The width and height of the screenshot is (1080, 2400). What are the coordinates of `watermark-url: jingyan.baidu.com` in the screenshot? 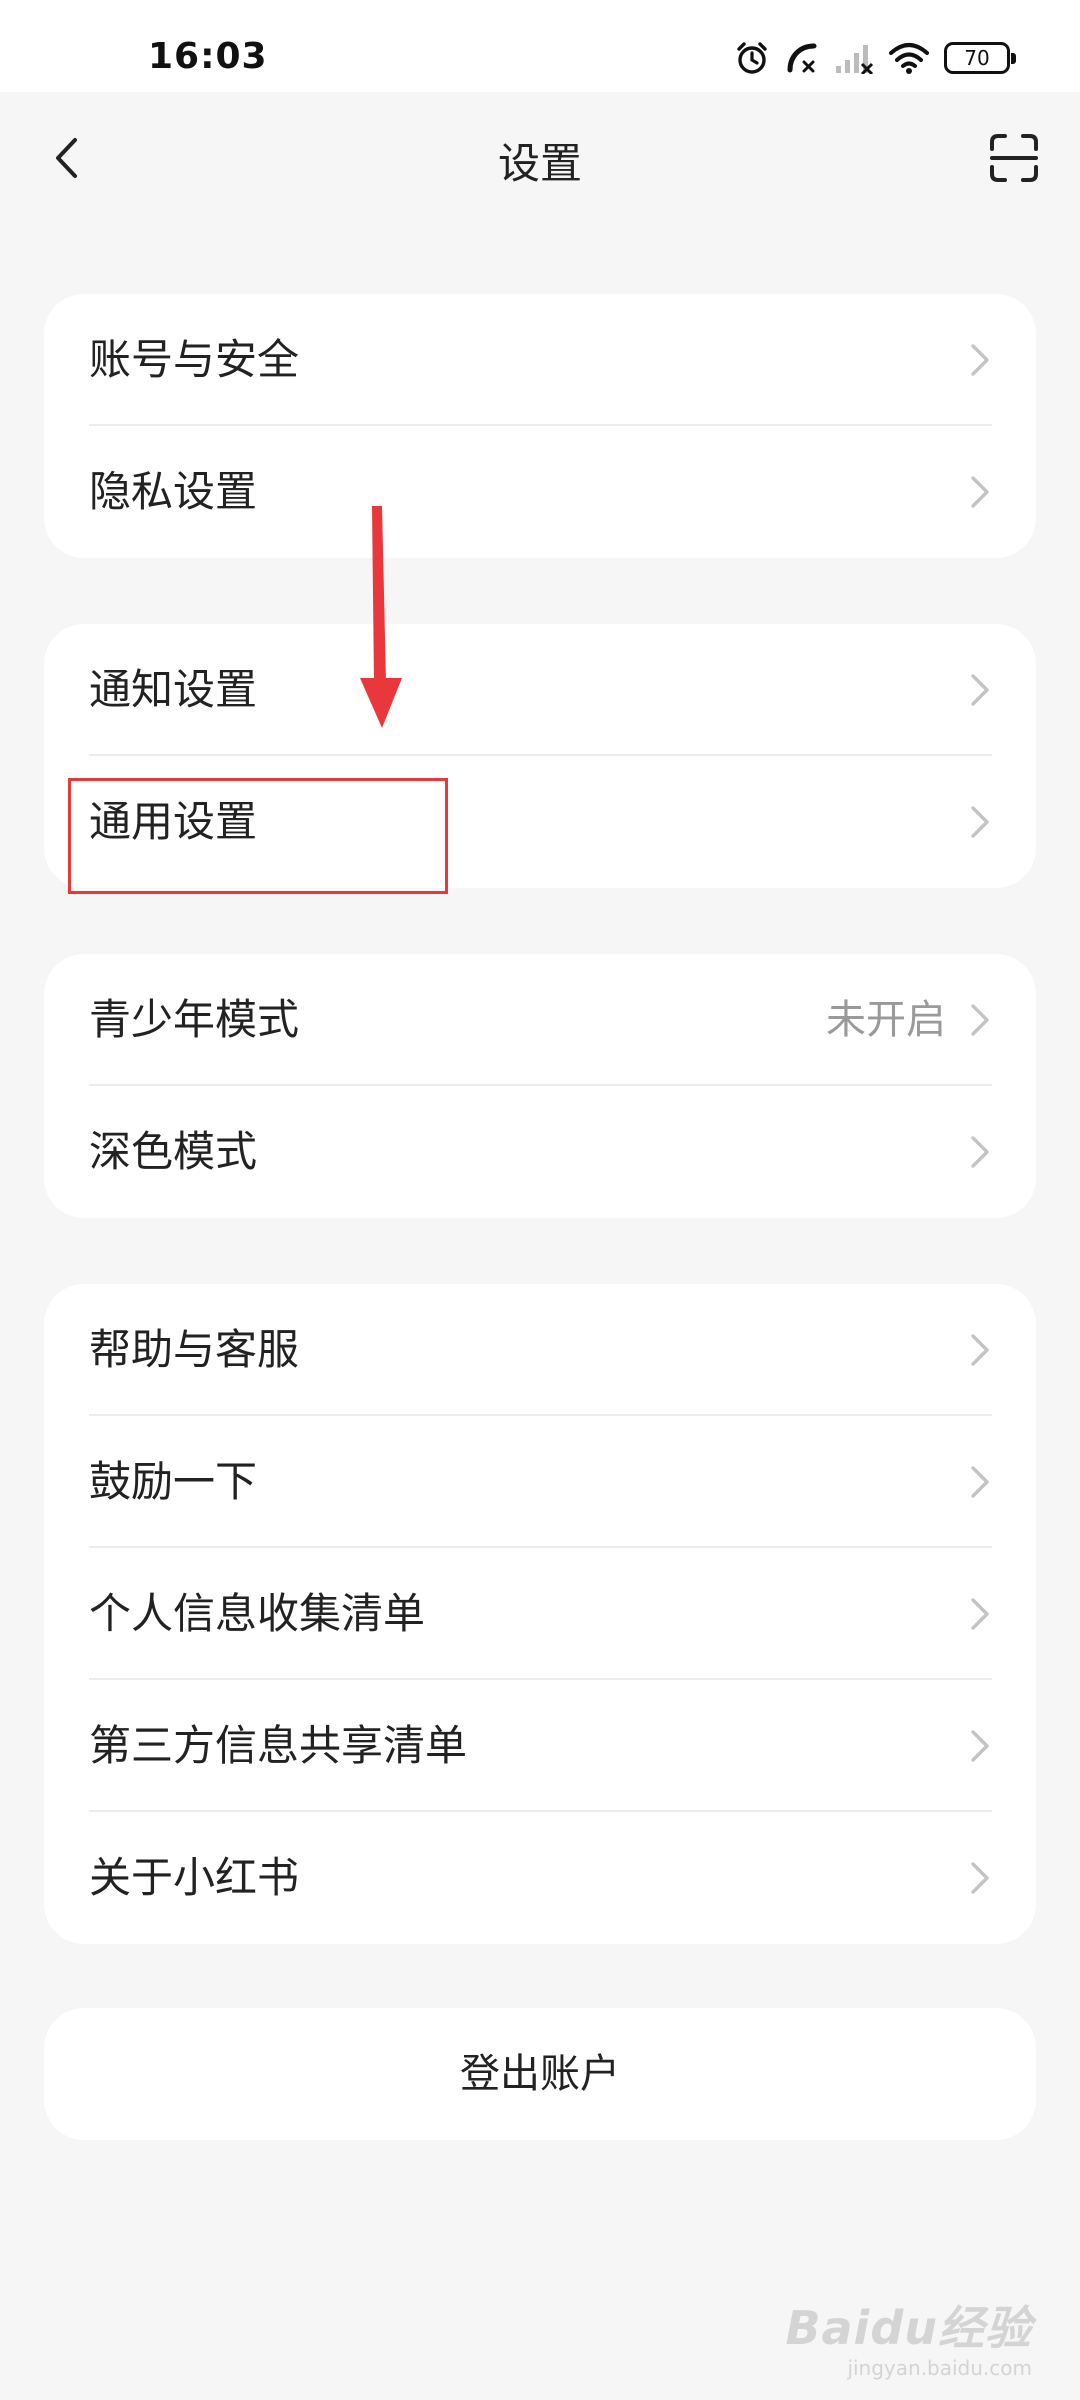 It's located at (939, 2368).